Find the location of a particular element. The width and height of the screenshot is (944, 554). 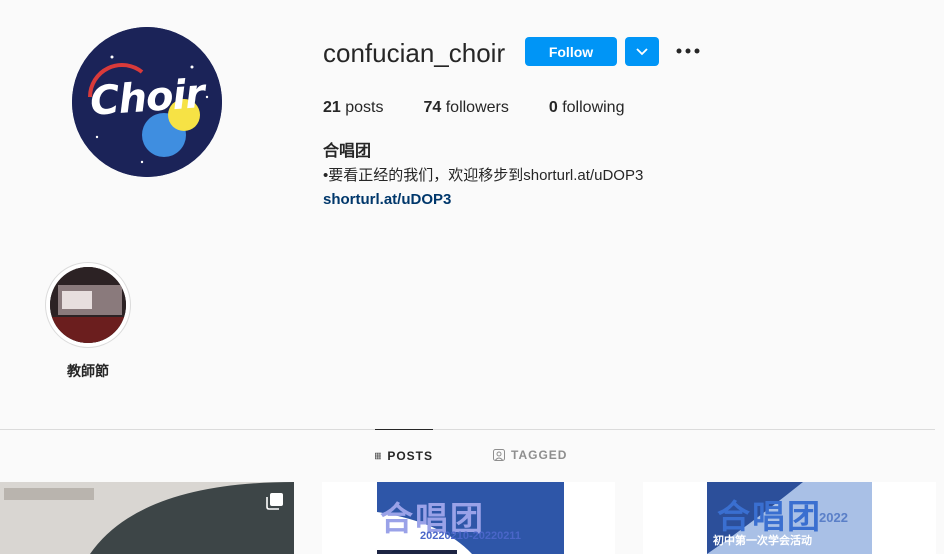

chevron-down-icon is located at coordinates (642, 51).